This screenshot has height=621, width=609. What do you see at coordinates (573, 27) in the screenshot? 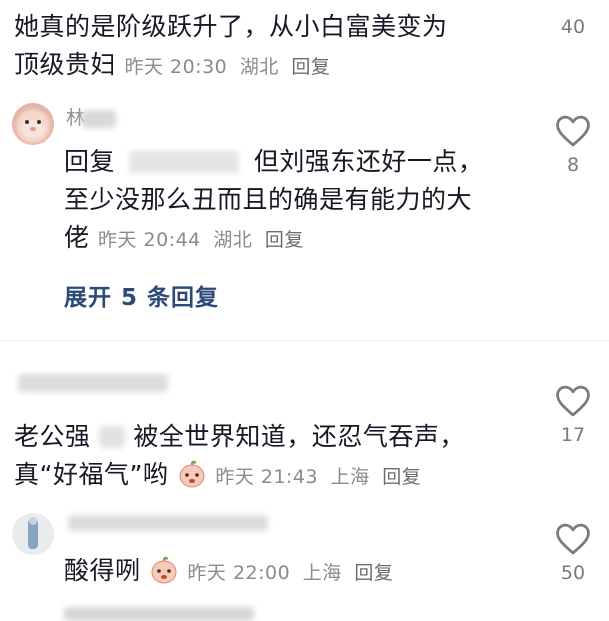
I see `comment-1-like-count: 40` at bounding box center [573, 27].